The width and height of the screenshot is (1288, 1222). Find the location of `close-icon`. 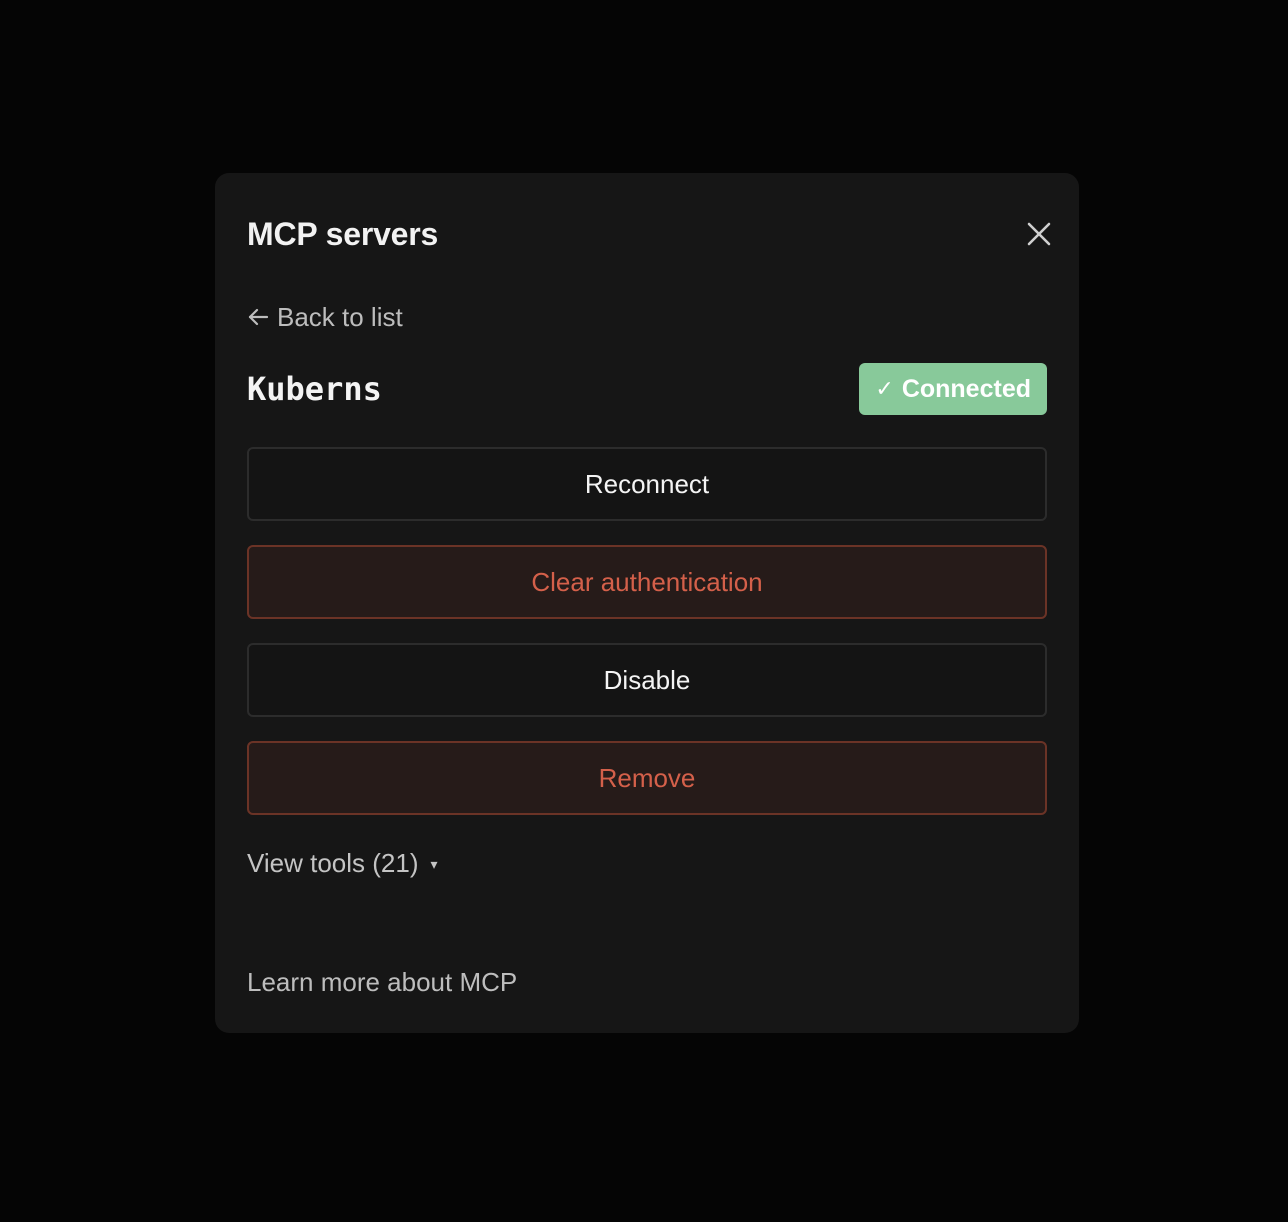

close-icon is located at coordinates (1039, 234).